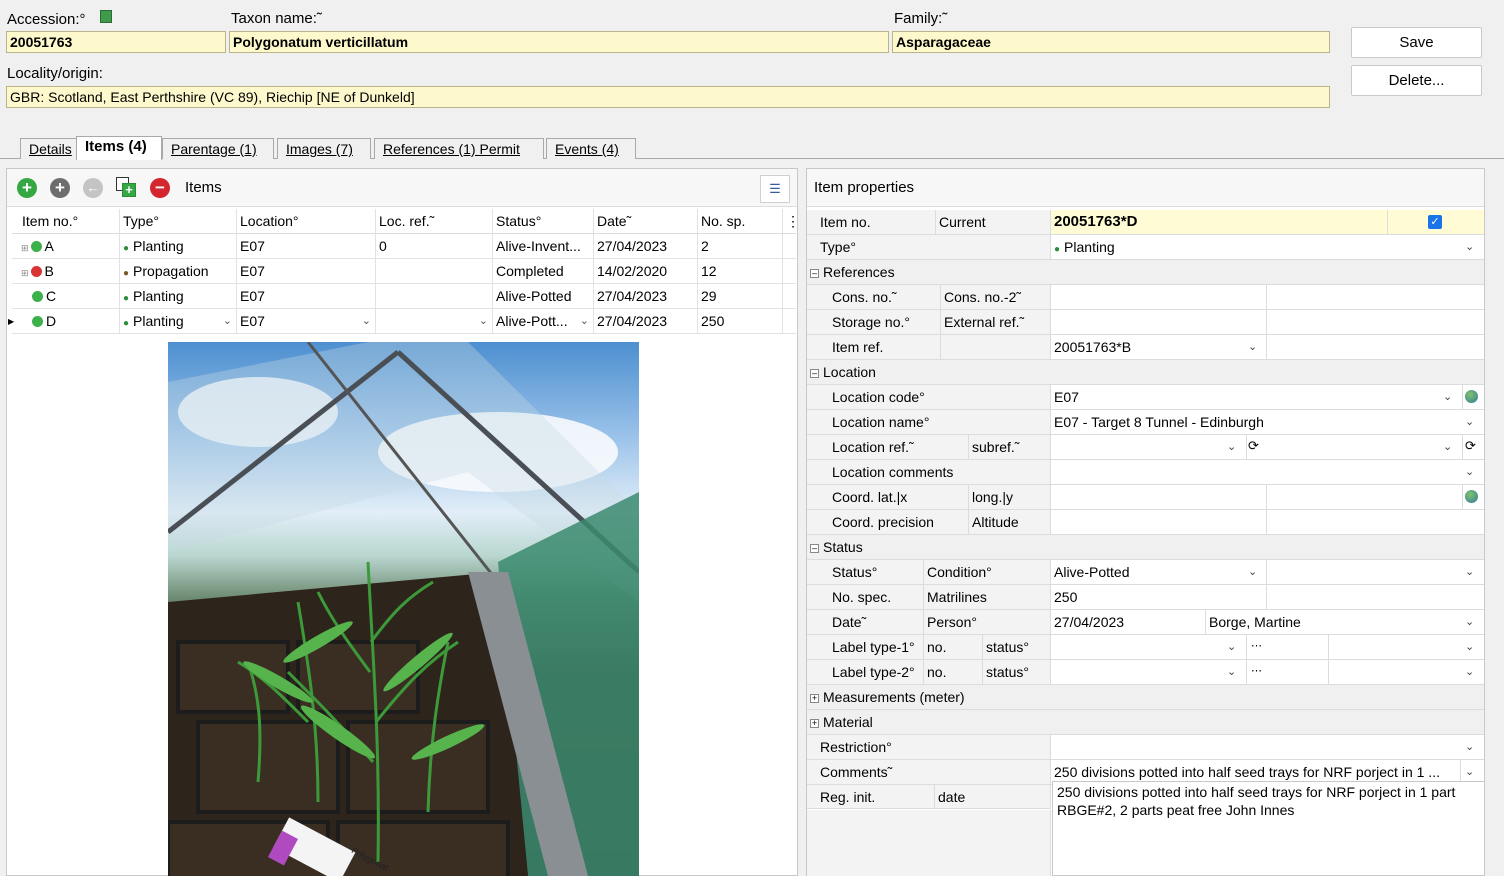 Image resolution: width=1504 pixels, height=876 pixels. Describe the element at coordinates (1159, 597) in the screenshot. I see `no-spec-input: 250` at that location.